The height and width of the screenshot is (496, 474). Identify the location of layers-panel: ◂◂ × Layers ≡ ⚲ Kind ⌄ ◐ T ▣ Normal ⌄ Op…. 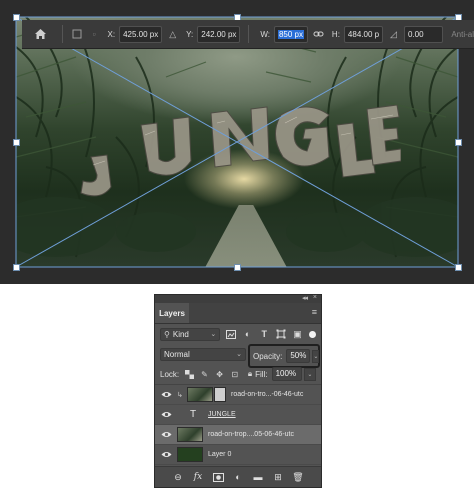
(238, 391).